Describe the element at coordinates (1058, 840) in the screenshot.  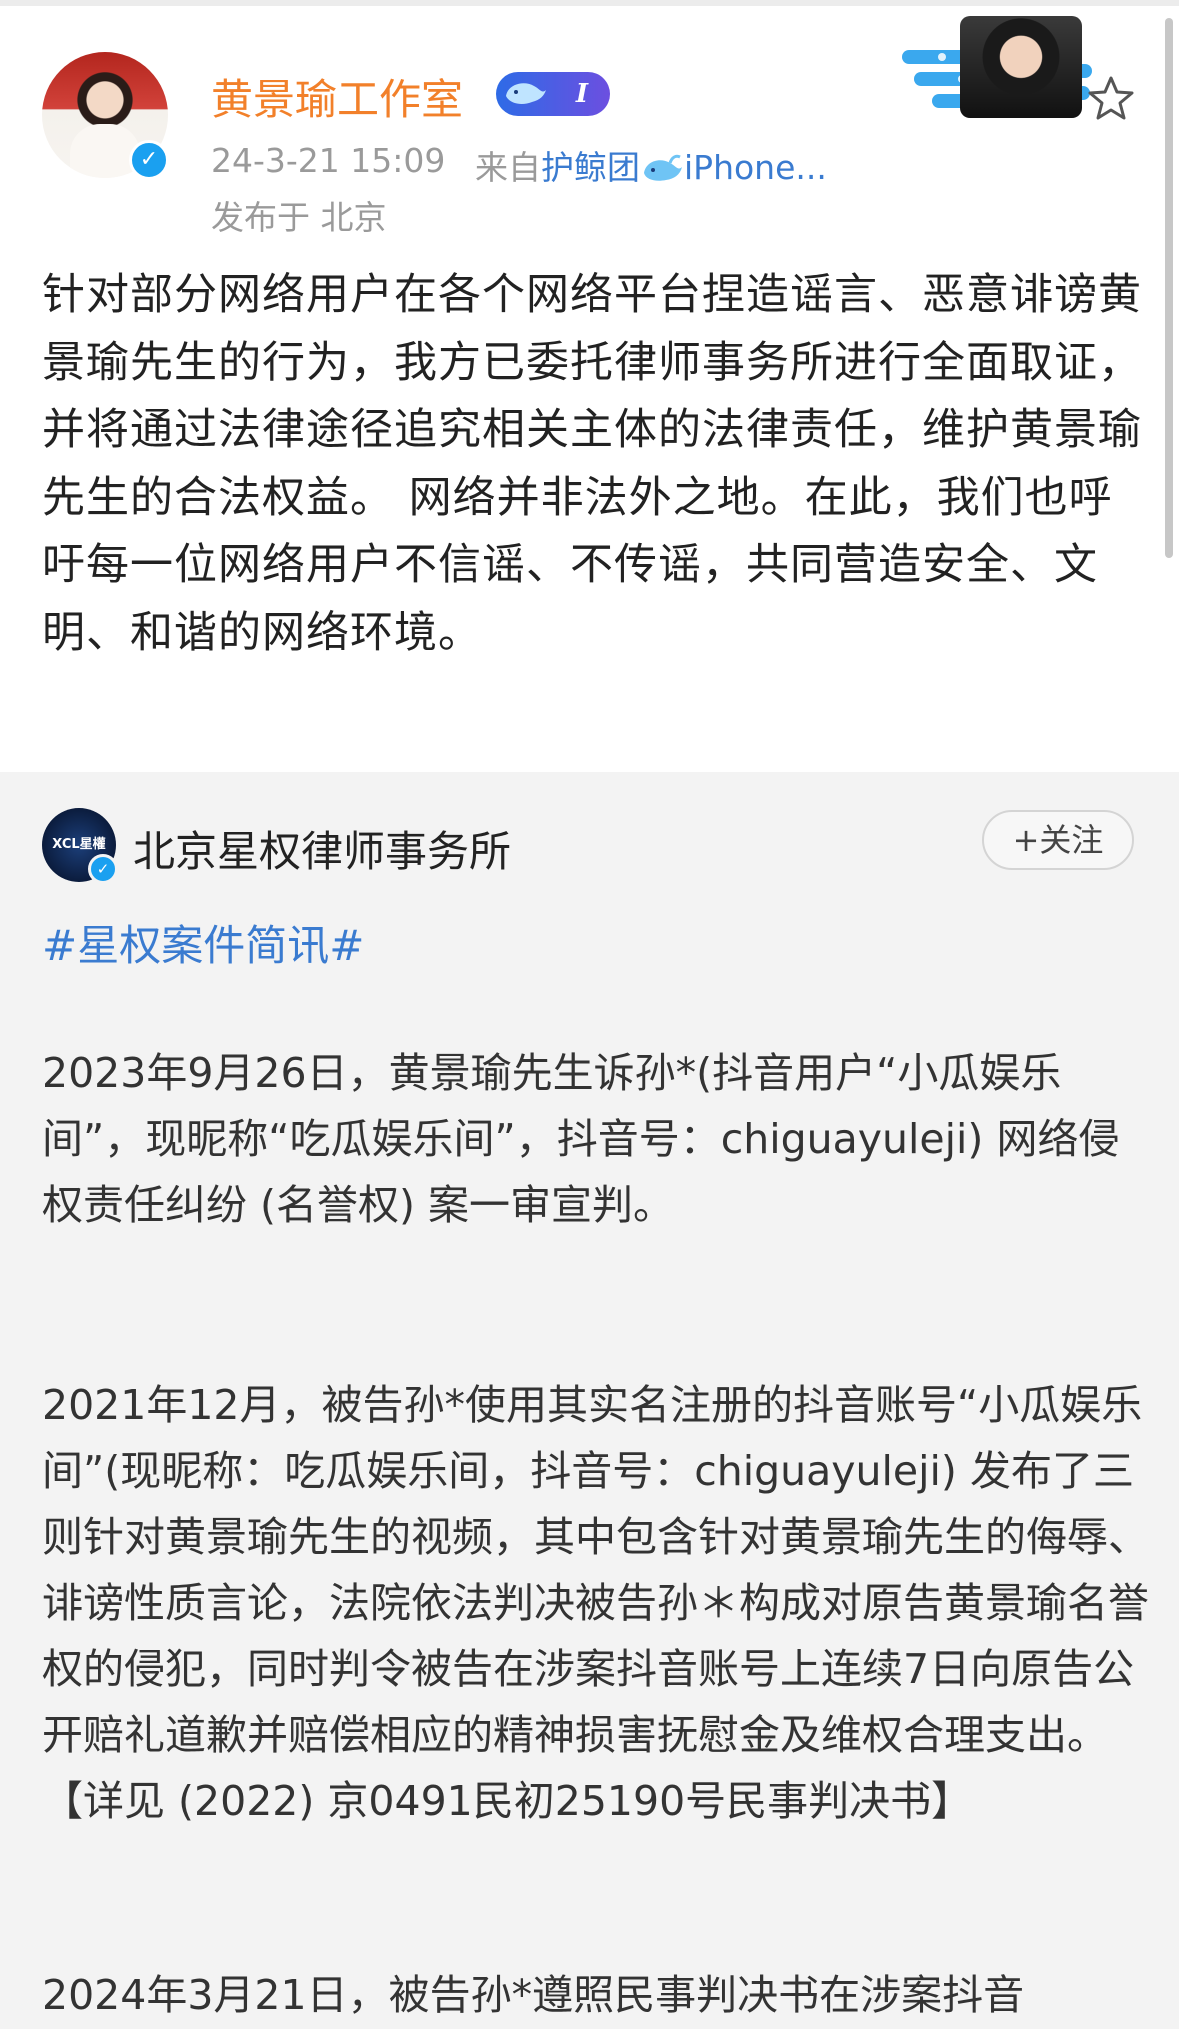
I see `follow-button: +关注` at that location.